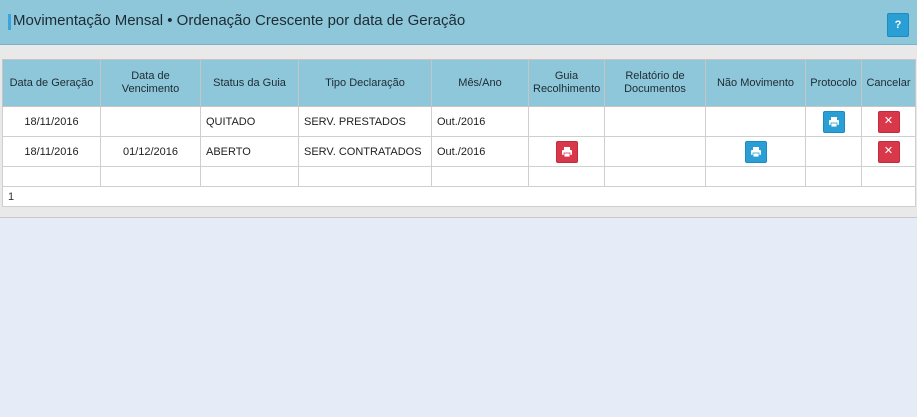 The image size is (917, 417). What do you see at coordinates (150, 121) in the screenshot?
I see `cell-data-vencimento` at bounding box center [150, 121].